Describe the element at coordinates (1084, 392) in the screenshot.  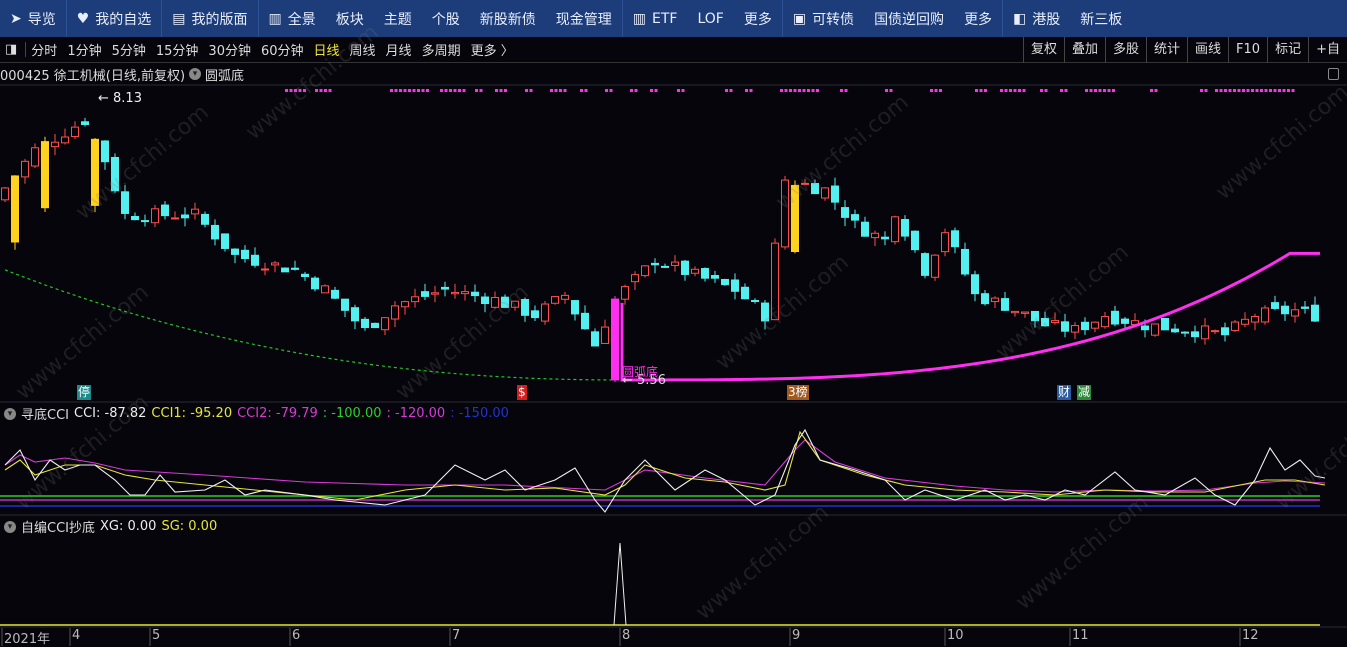
I see `event-marker: 减` at that location.